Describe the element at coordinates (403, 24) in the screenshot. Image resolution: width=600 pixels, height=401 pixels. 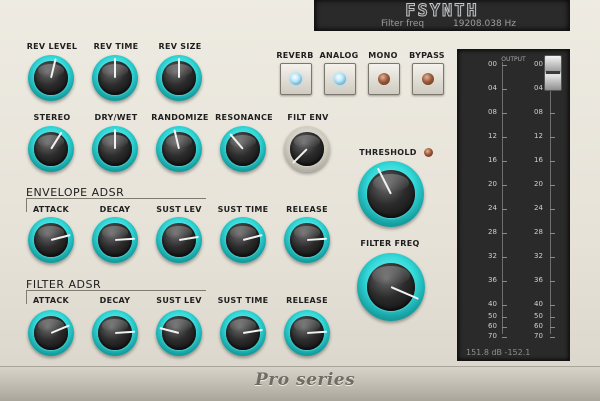
I see `display-param-name: Filter freq` at that location.